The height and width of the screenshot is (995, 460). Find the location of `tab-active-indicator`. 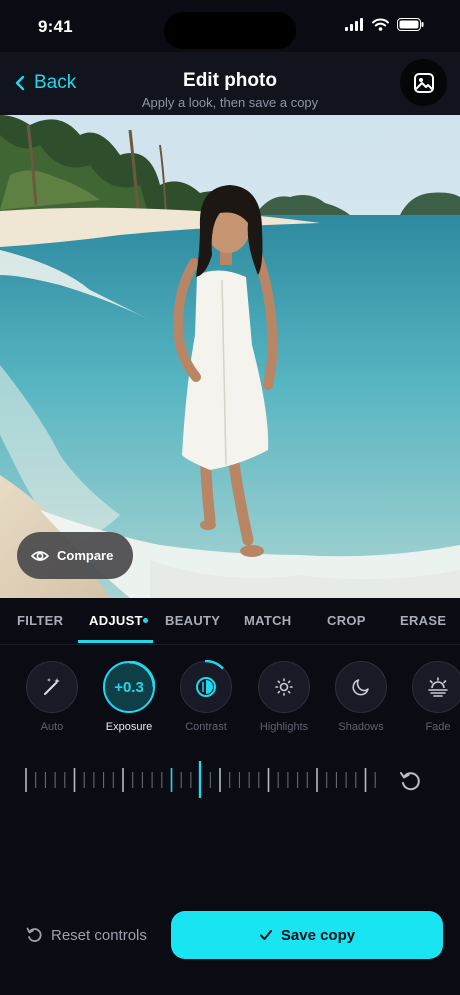

tab-active-indicator is located at coordinates (115, 641).